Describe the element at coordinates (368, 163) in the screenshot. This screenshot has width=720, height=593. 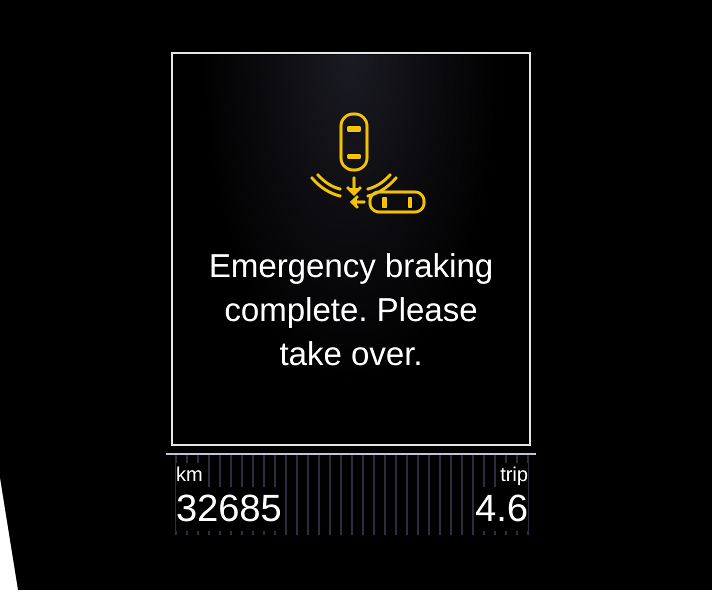
I see `collision-warning-icon` at that location.